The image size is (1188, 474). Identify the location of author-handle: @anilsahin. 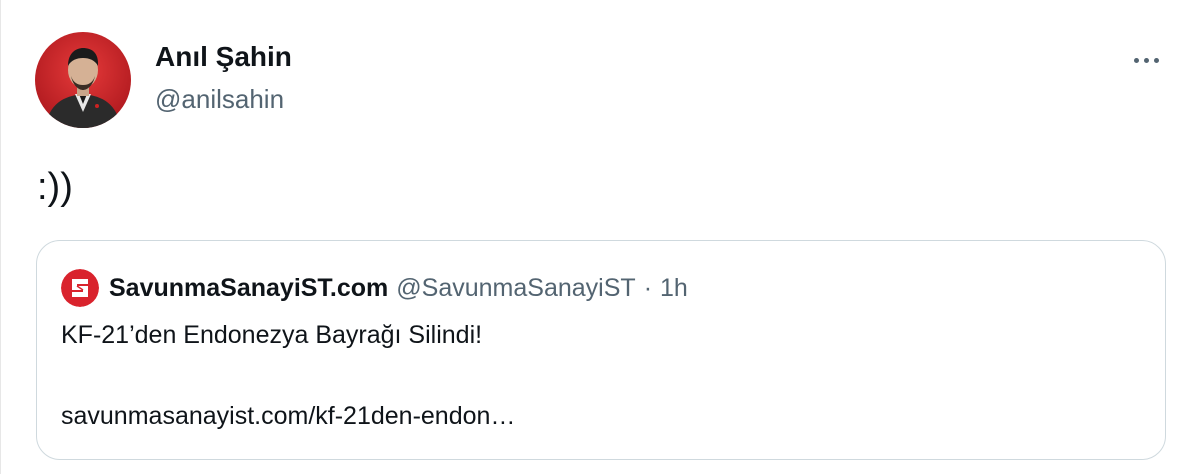
(219, 99).